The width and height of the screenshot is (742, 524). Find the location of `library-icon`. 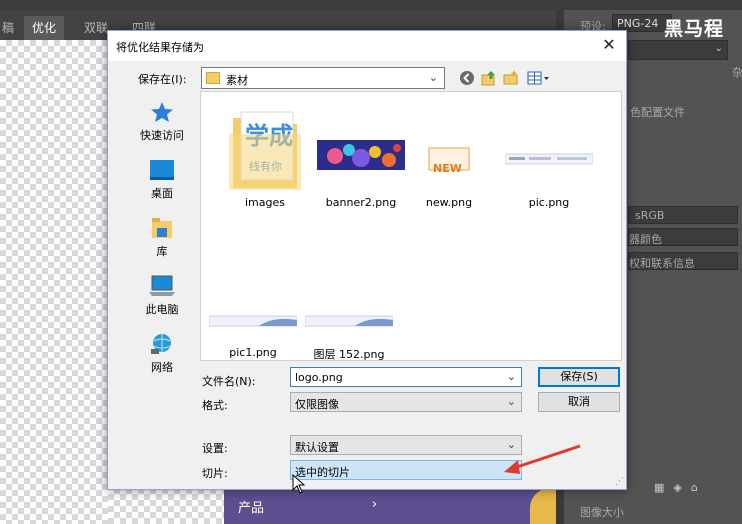

library-icon is located at coordinates (162, 228).